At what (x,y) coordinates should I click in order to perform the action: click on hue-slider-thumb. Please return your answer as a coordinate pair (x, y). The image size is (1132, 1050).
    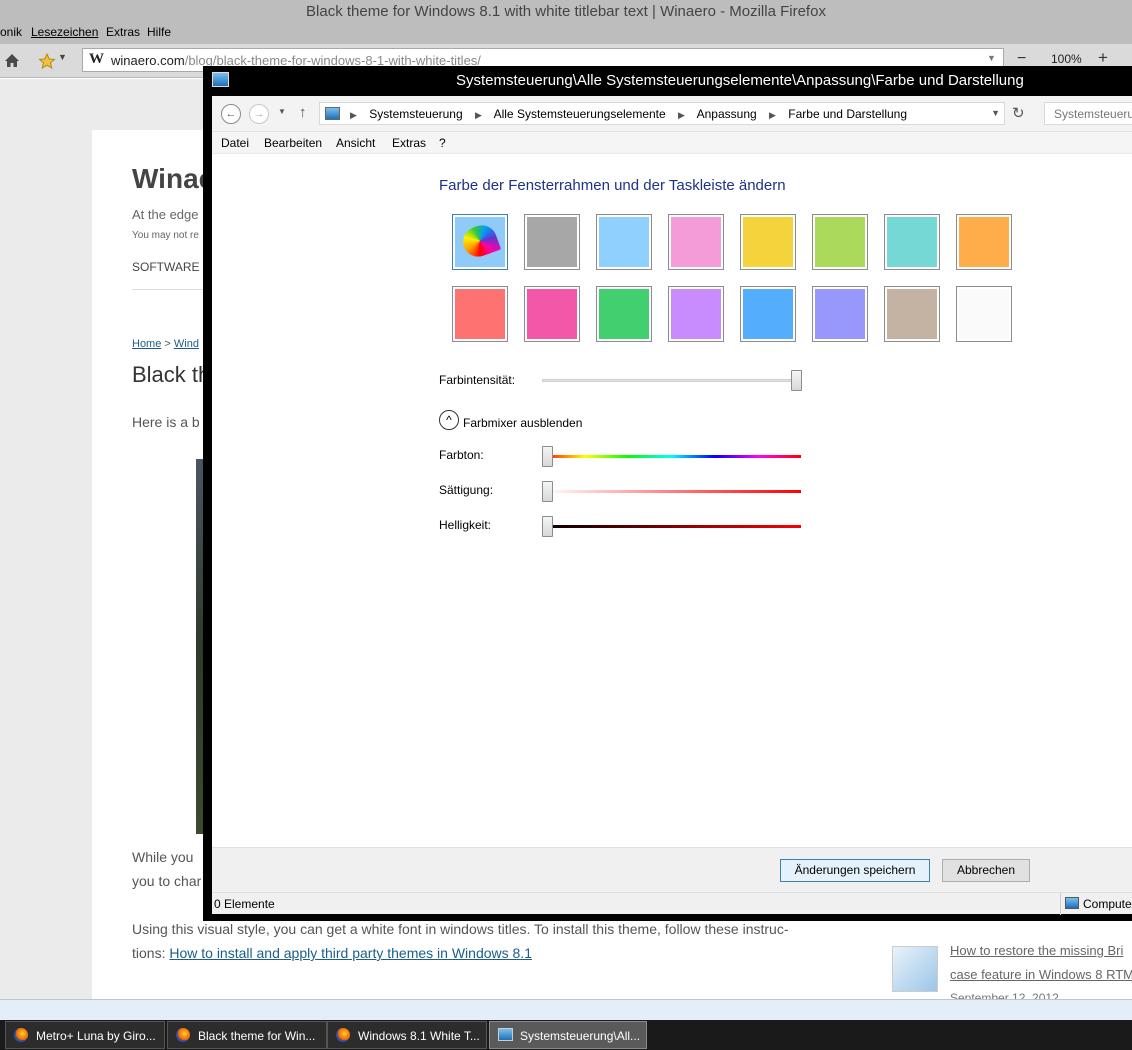
    Looking at the image, I should click on (547, 456).